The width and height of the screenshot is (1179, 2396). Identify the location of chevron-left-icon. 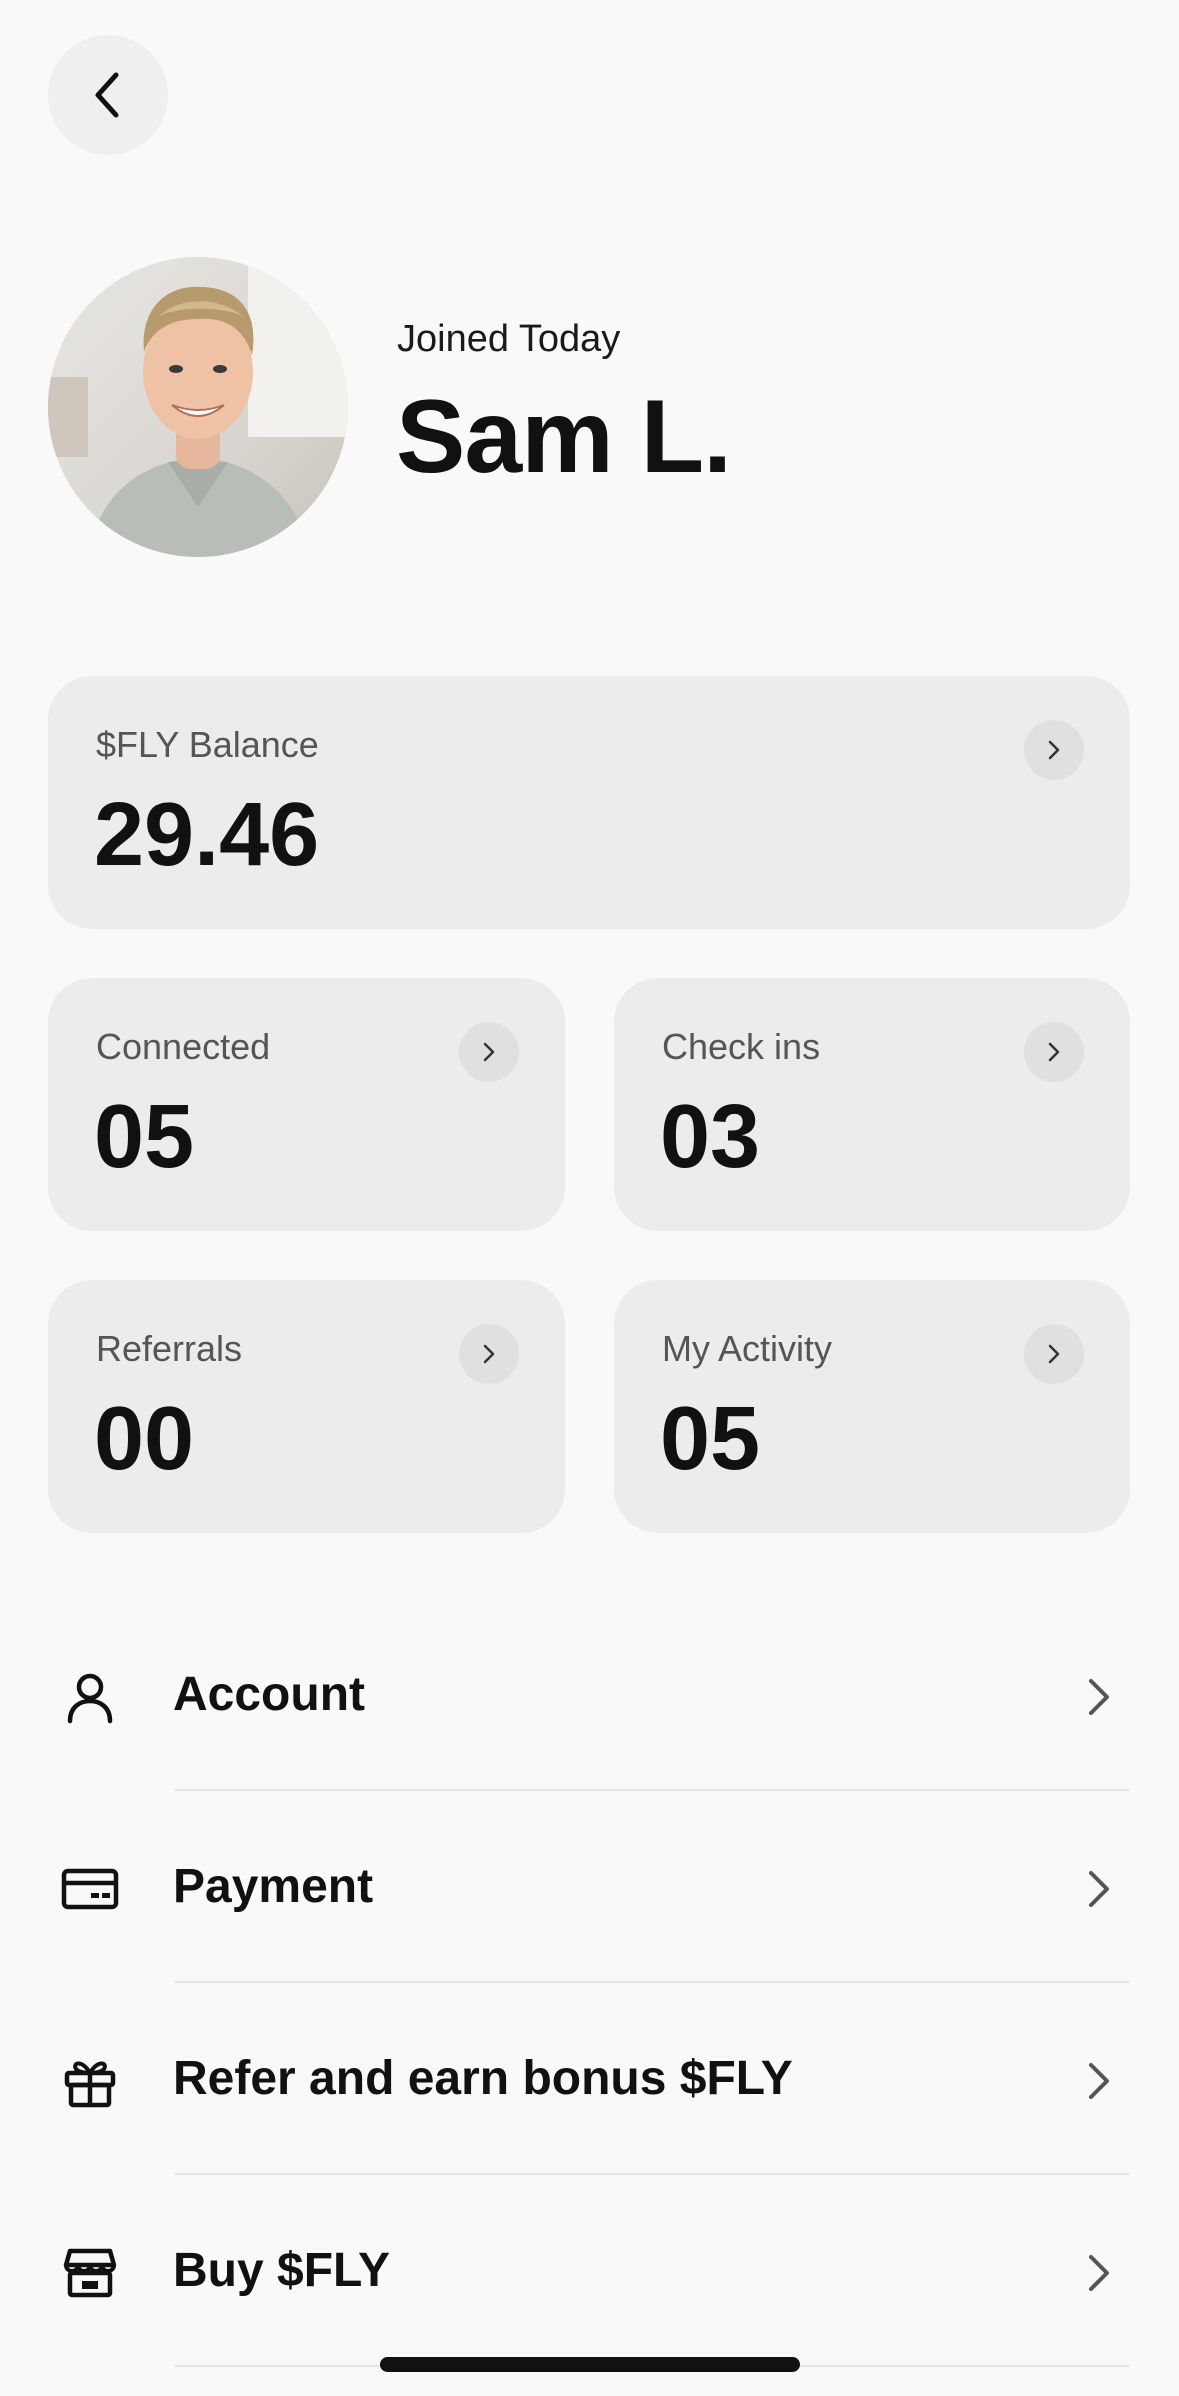
(107, 95).